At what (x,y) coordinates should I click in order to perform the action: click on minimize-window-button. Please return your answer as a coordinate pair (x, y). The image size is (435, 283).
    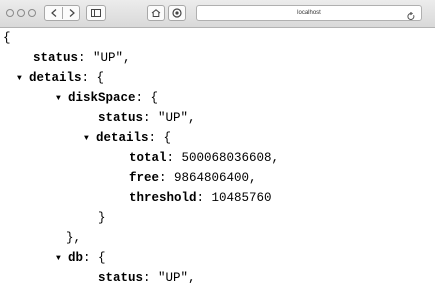
    Looking at the image, I should click on (21, 13).